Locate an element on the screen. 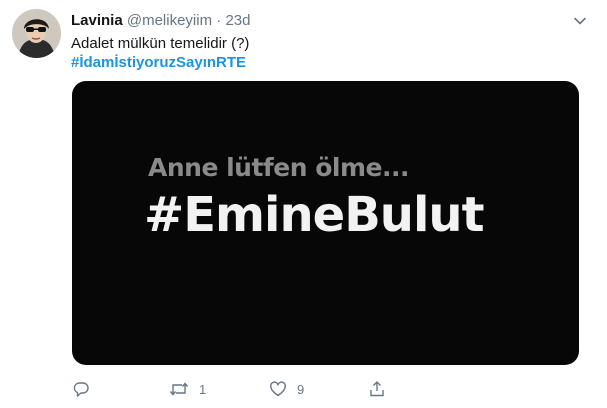 The image size is (607, 408). retweet-button: 1 is located at coordinates (187, 389).